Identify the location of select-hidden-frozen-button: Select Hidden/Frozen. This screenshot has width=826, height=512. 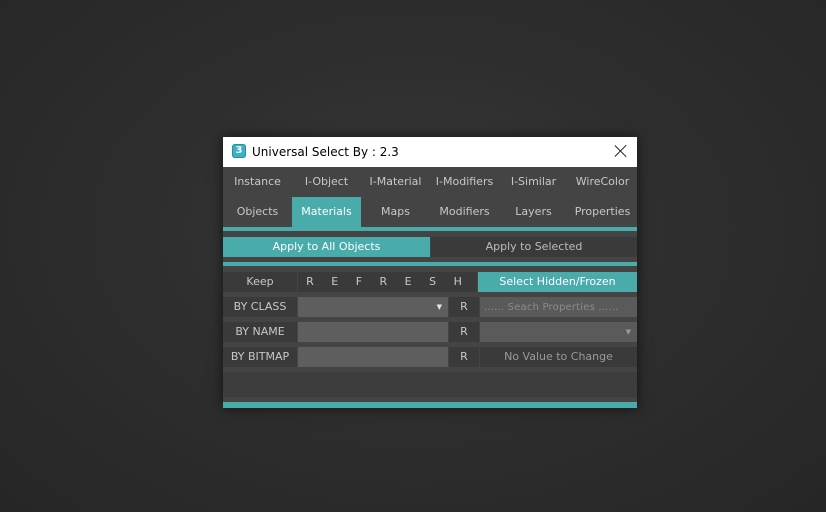
(557, 282).